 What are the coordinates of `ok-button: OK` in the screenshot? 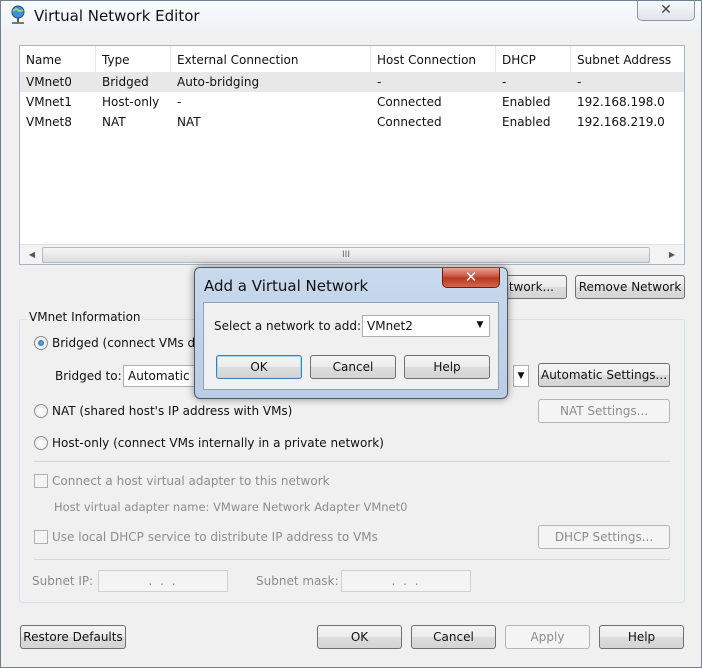 It's located at (359, 637).